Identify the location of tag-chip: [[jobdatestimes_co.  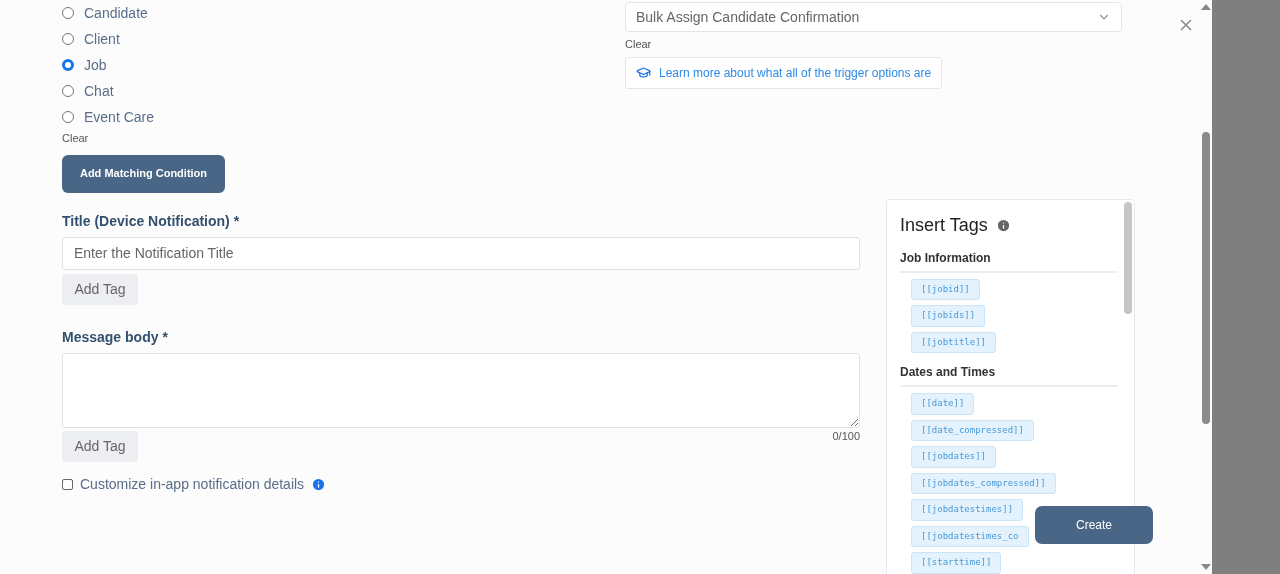
(970, 536).